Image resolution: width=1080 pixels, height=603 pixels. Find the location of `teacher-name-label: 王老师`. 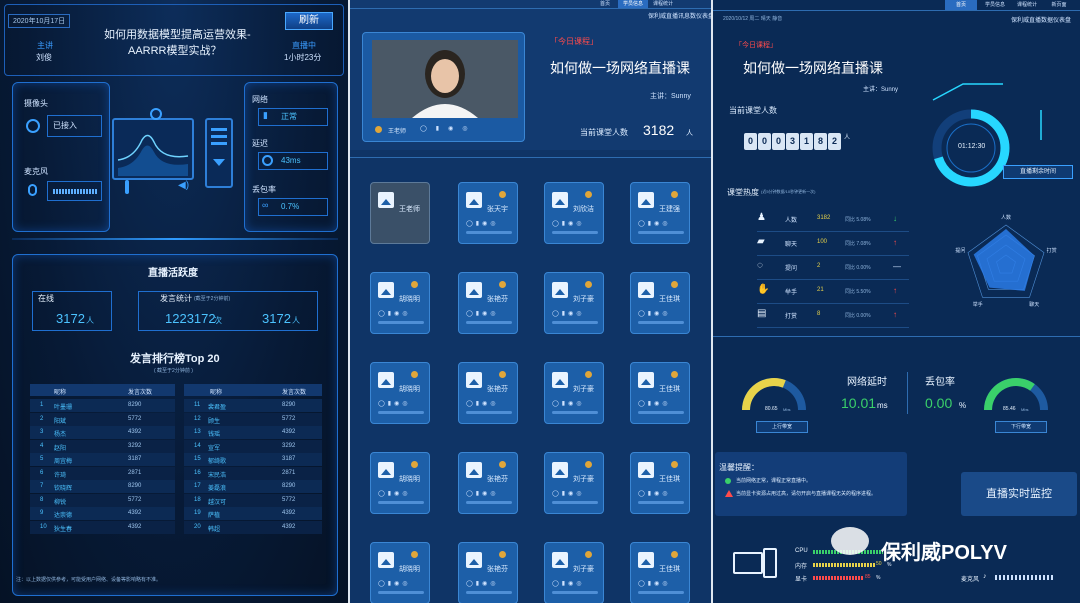

teacher-name-label: 王老师 is located at coordinates (397, 132).